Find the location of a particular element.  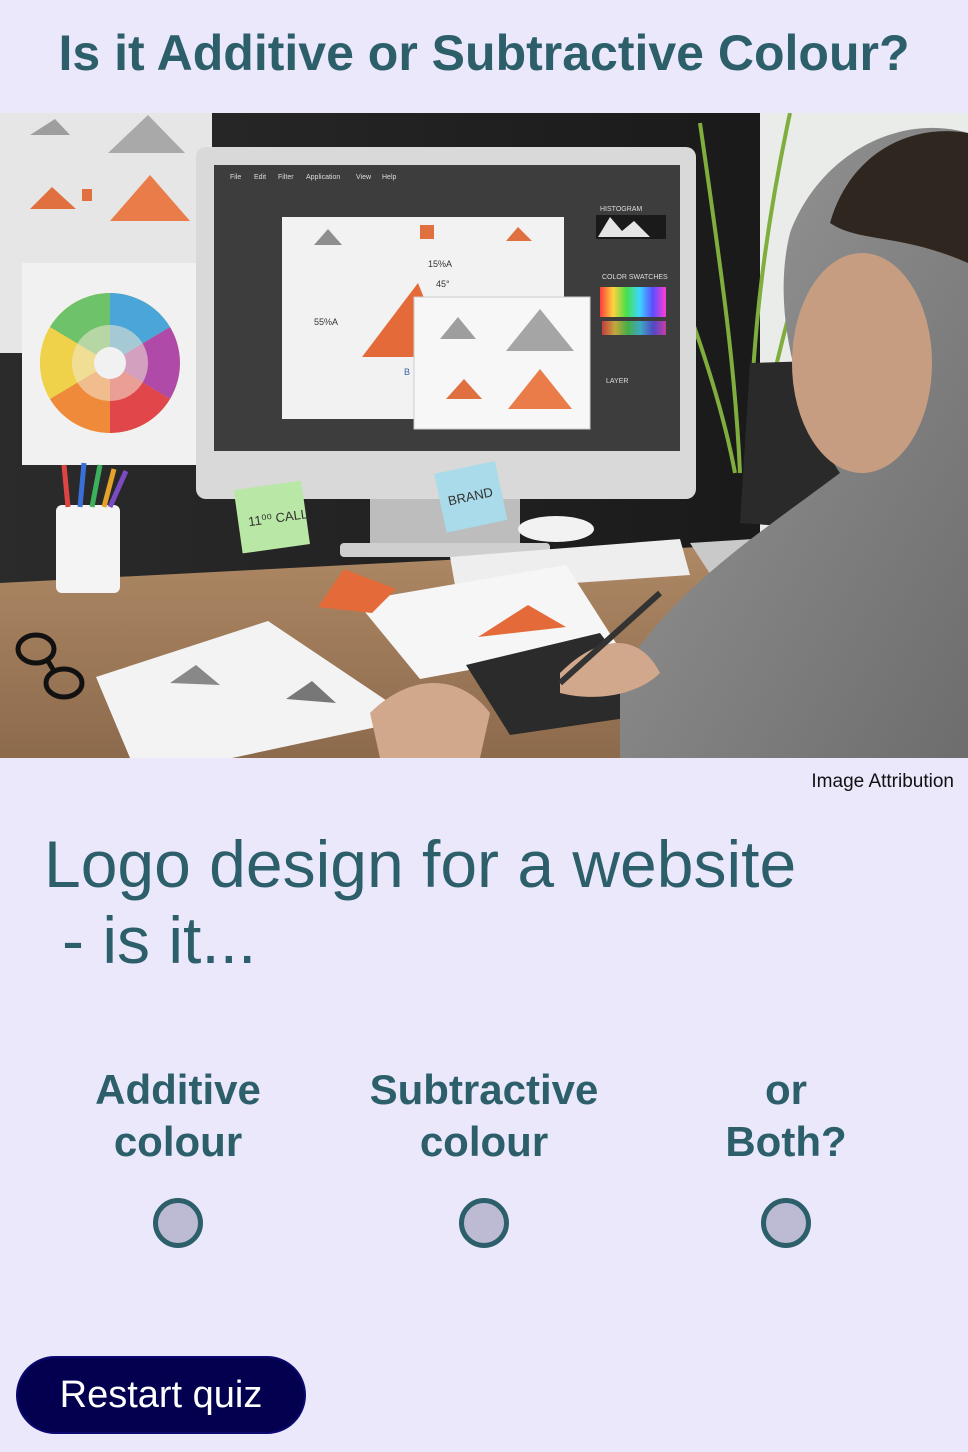

option-both-label: or Both? is located at coordinates (786, 1116).